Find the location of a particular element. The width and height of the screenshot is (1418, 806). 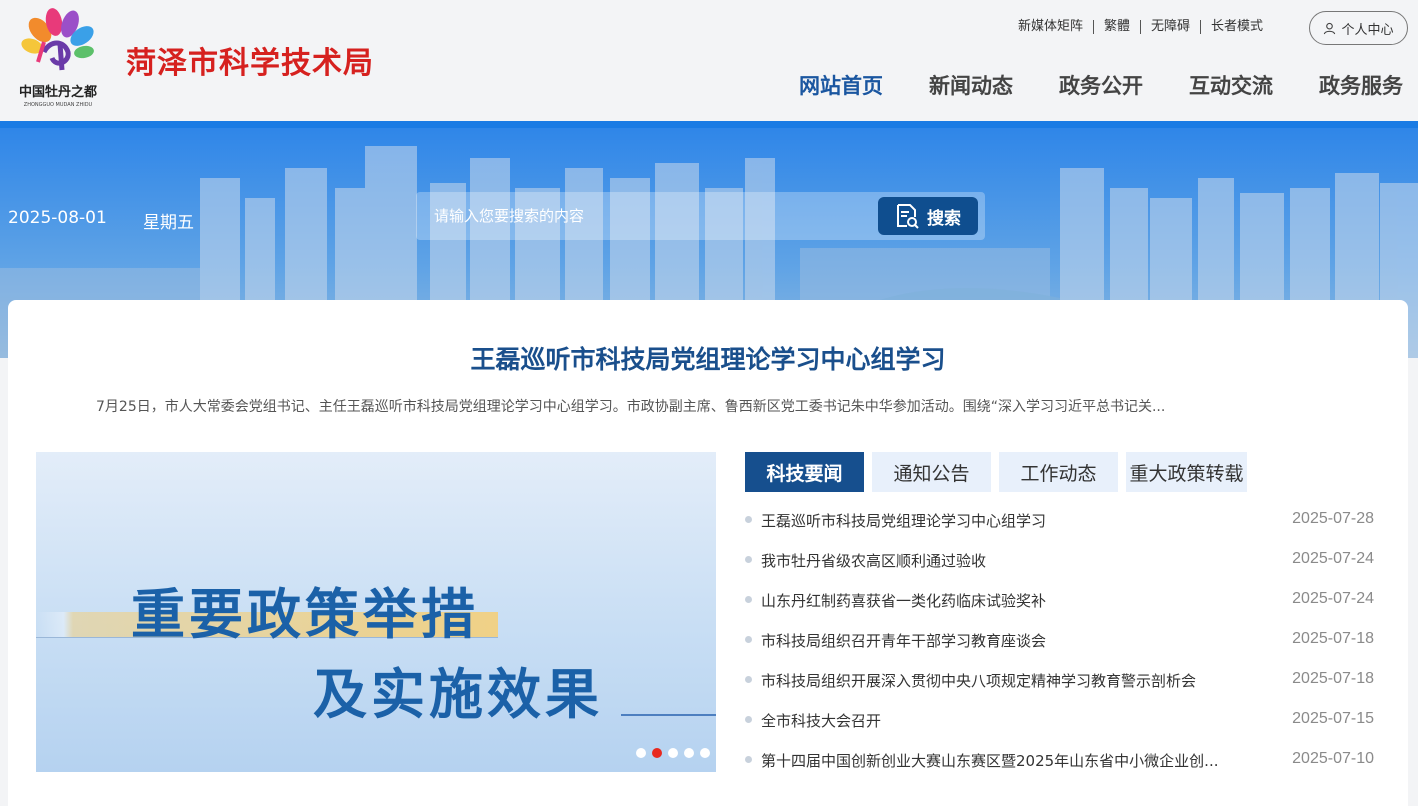

news-title: 山东丹红制药喜获省一类化药临床试验奖补 is located at coordinates (1006, 600).